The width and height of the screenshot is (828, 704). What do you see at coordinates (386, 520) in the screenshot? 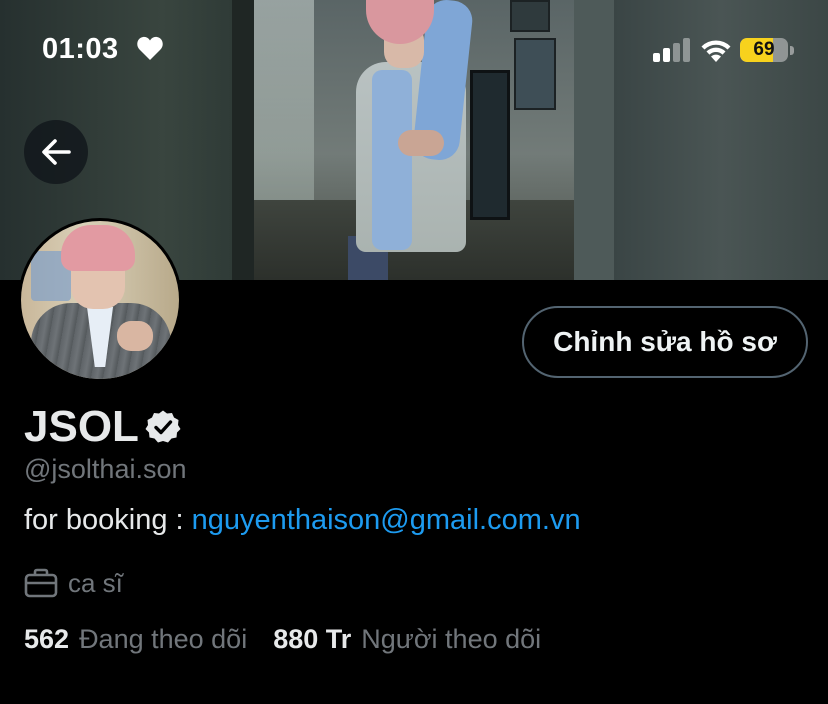
I see `bio-email-link: nguyenthaison@gmail.com.vn` at bounding box center [386, 520].